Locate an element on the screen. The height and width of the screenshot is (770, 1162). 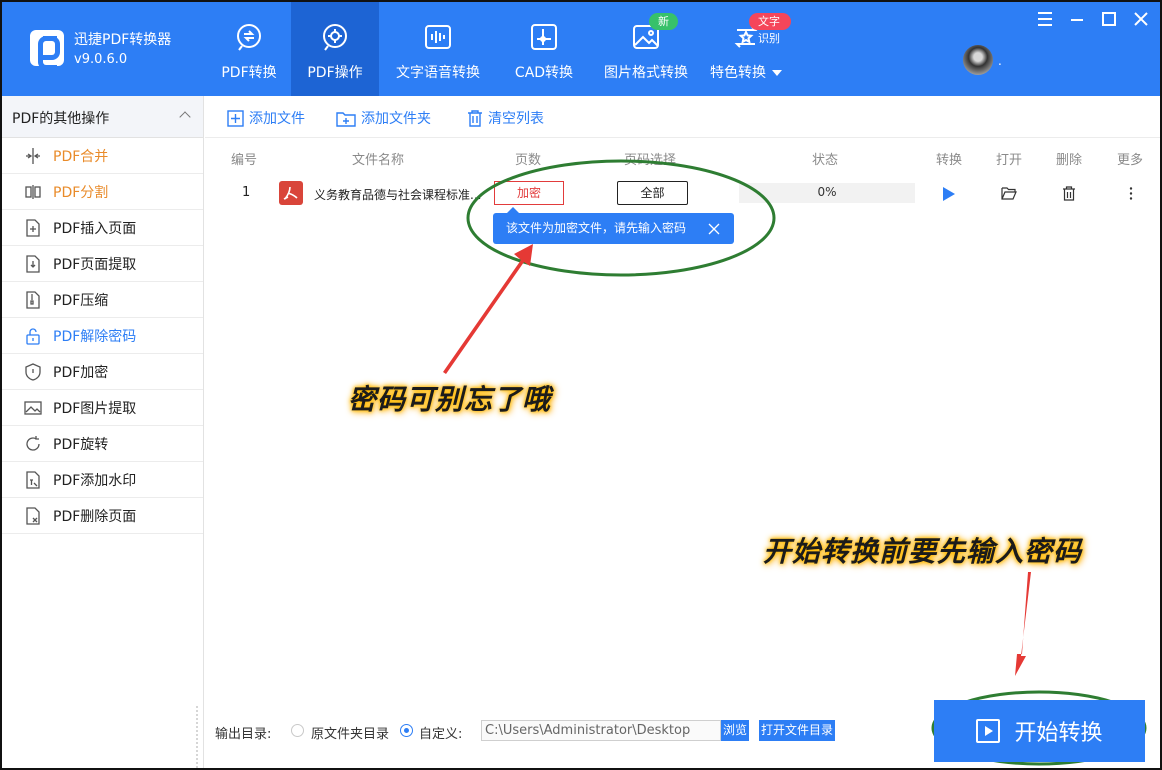
add-file-button: 添加文件 is located at coordinates (266, 118).